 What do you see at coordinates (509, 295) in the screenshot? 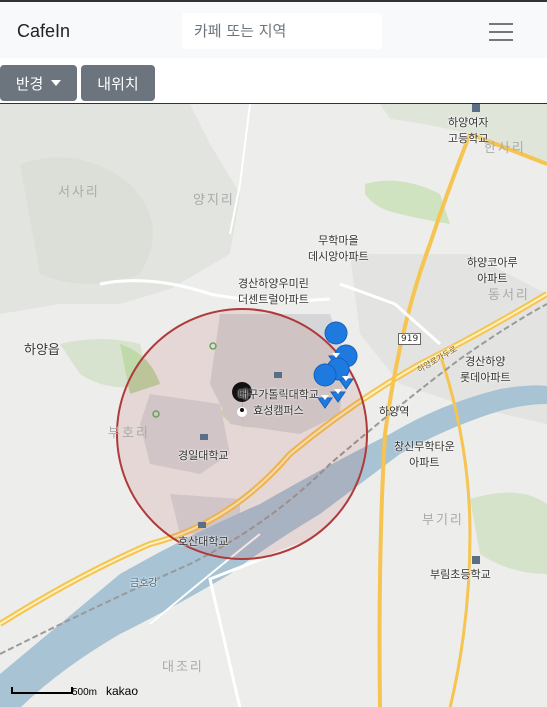
I see `label-dongseori: 동서리` at bounding box center [509, 295].